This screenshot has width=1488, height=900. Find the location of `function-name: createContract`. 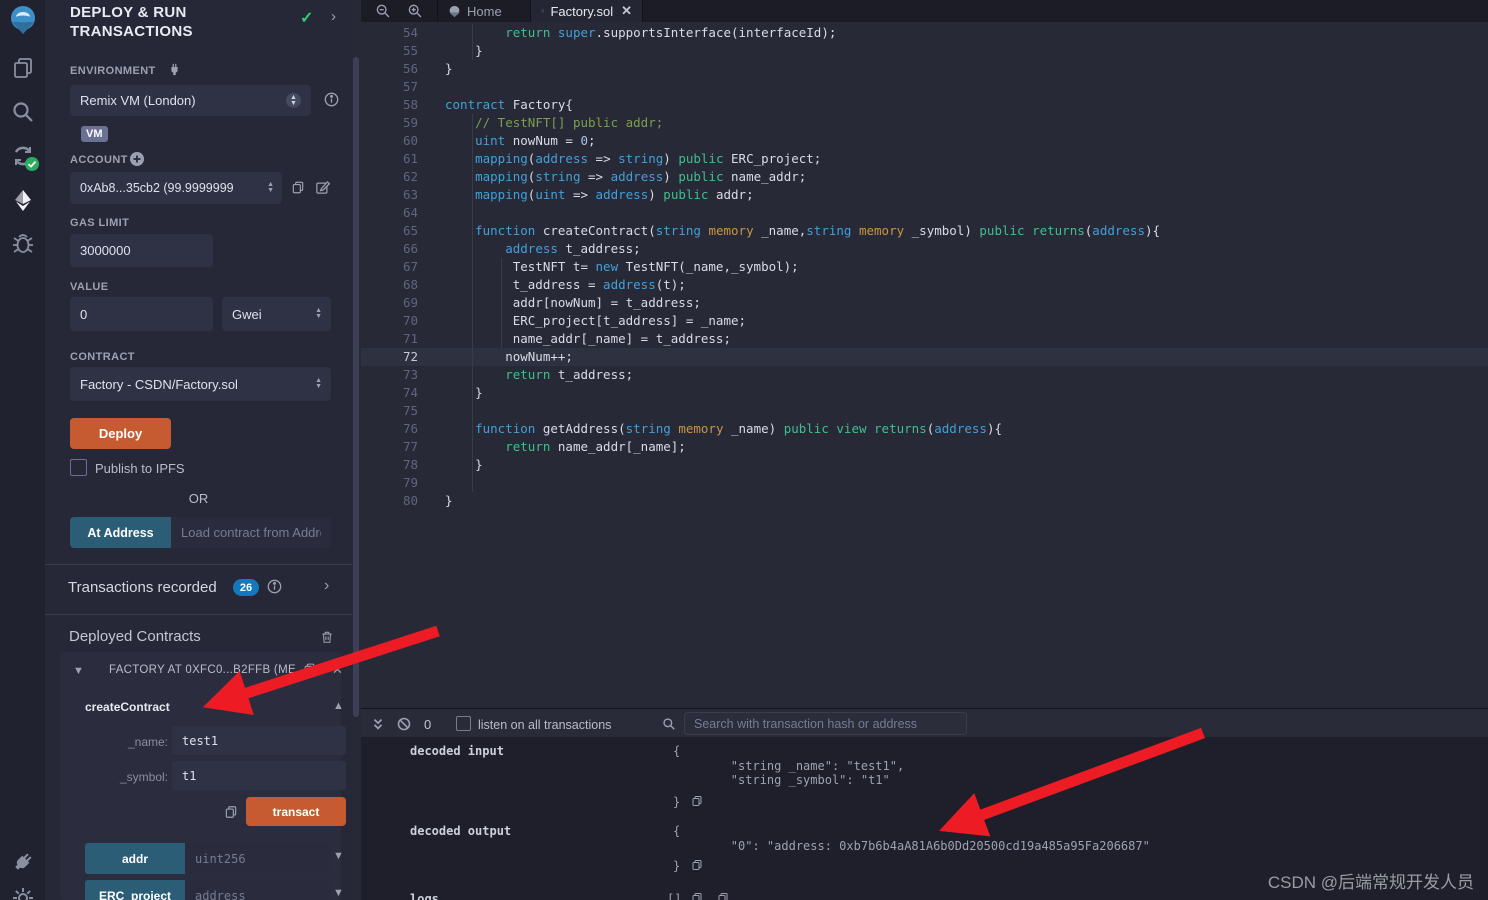

function-name: createContract is located at coordinates (127, 707).